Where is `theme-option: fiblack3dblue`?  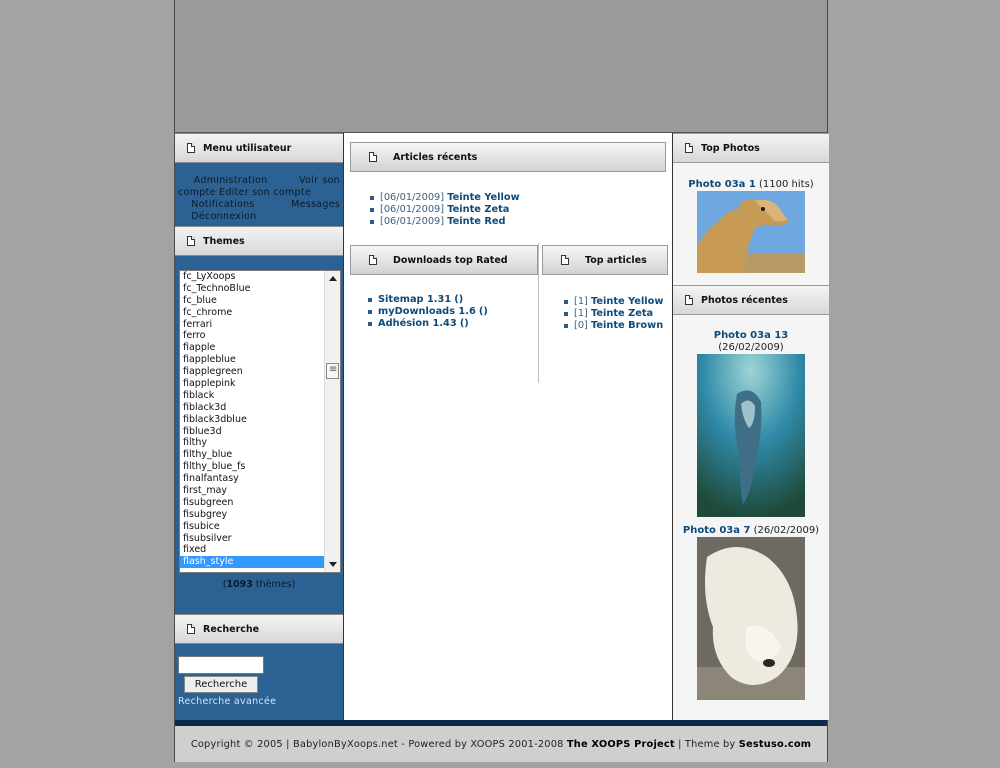
theme-option: fiblack3dblue is located at coordinates (260, 420).